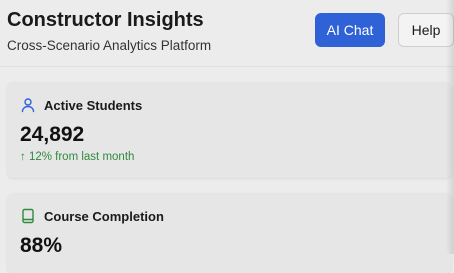  What do you see at coordinates (28, 216) in the screenshot?
I see `book-icon` at bounding box center [28, 216].